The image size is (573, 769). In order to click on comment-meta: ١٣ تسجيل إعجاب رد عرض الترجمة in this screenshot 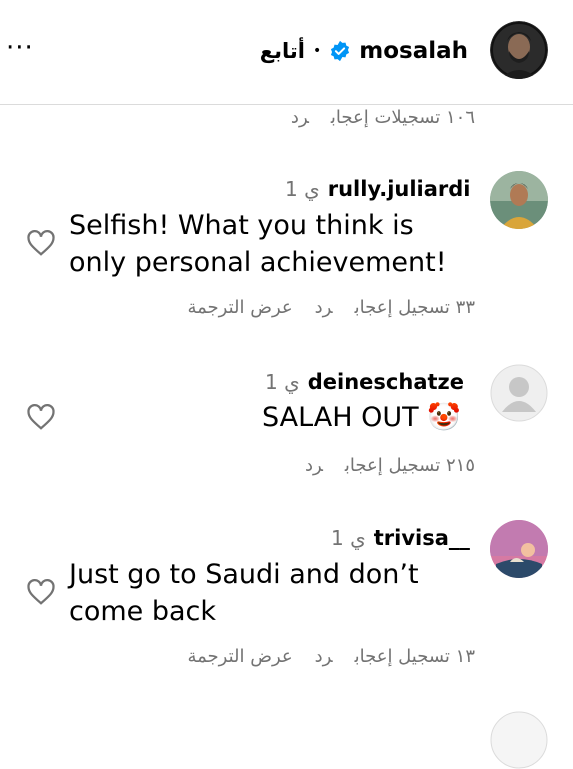, I will do `click(320, 656)`.